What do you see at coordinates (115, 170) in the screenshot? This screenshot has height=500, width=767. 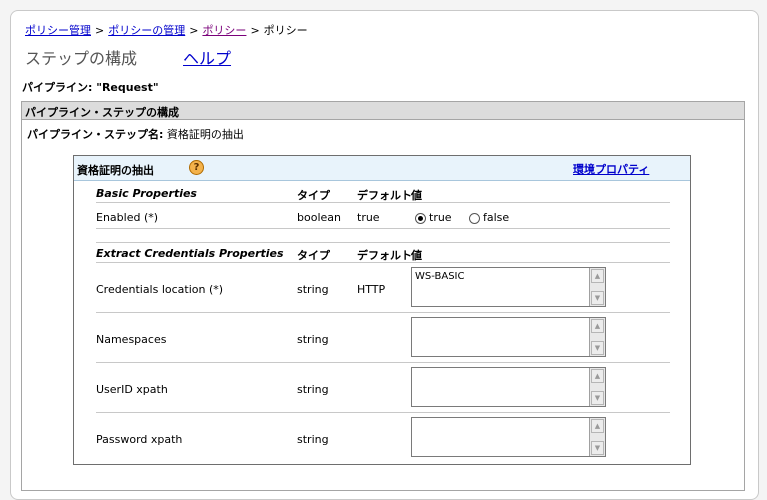 I see `panel-title: 資格証明の抽出` at bounding box center [115, 170].